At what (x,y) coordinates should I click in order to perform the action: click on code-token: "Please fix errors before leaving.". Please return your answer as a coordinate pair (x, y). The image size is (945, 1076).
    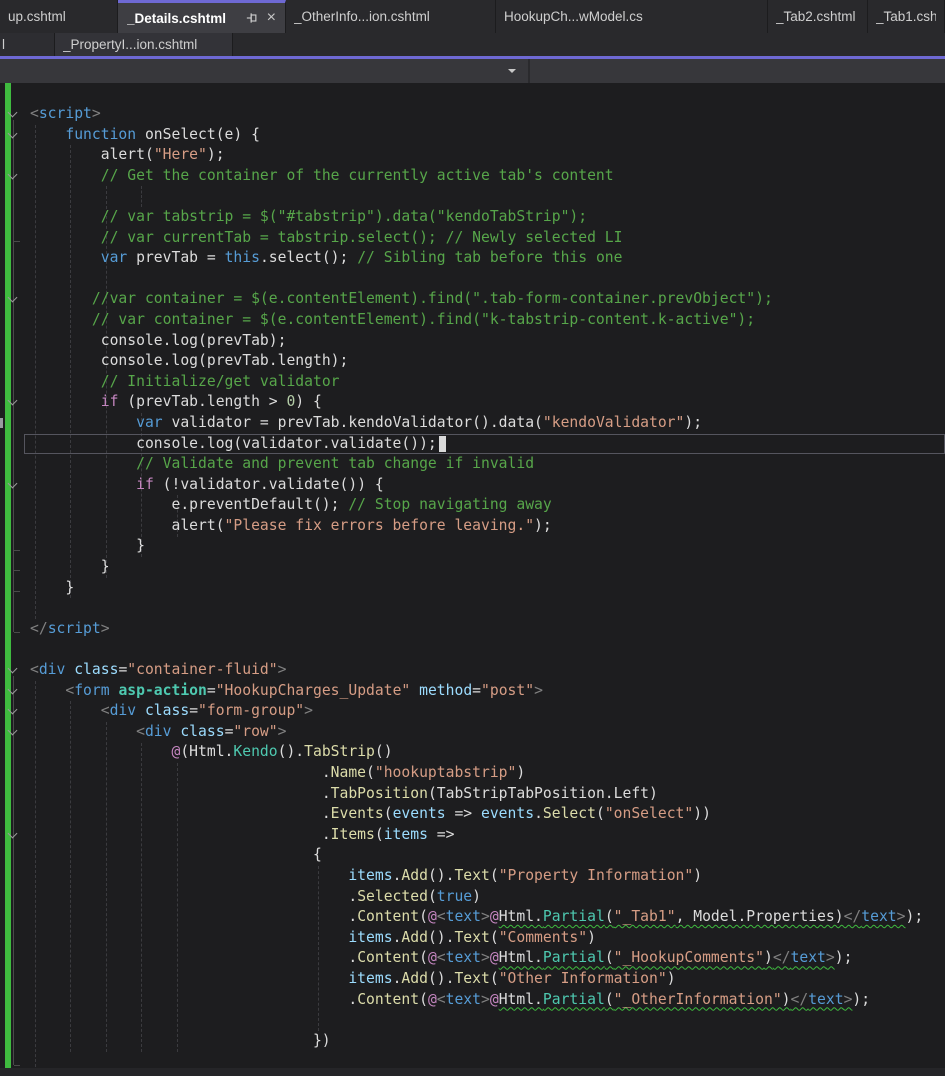
    Looking at the image, I should click on (379, 525).